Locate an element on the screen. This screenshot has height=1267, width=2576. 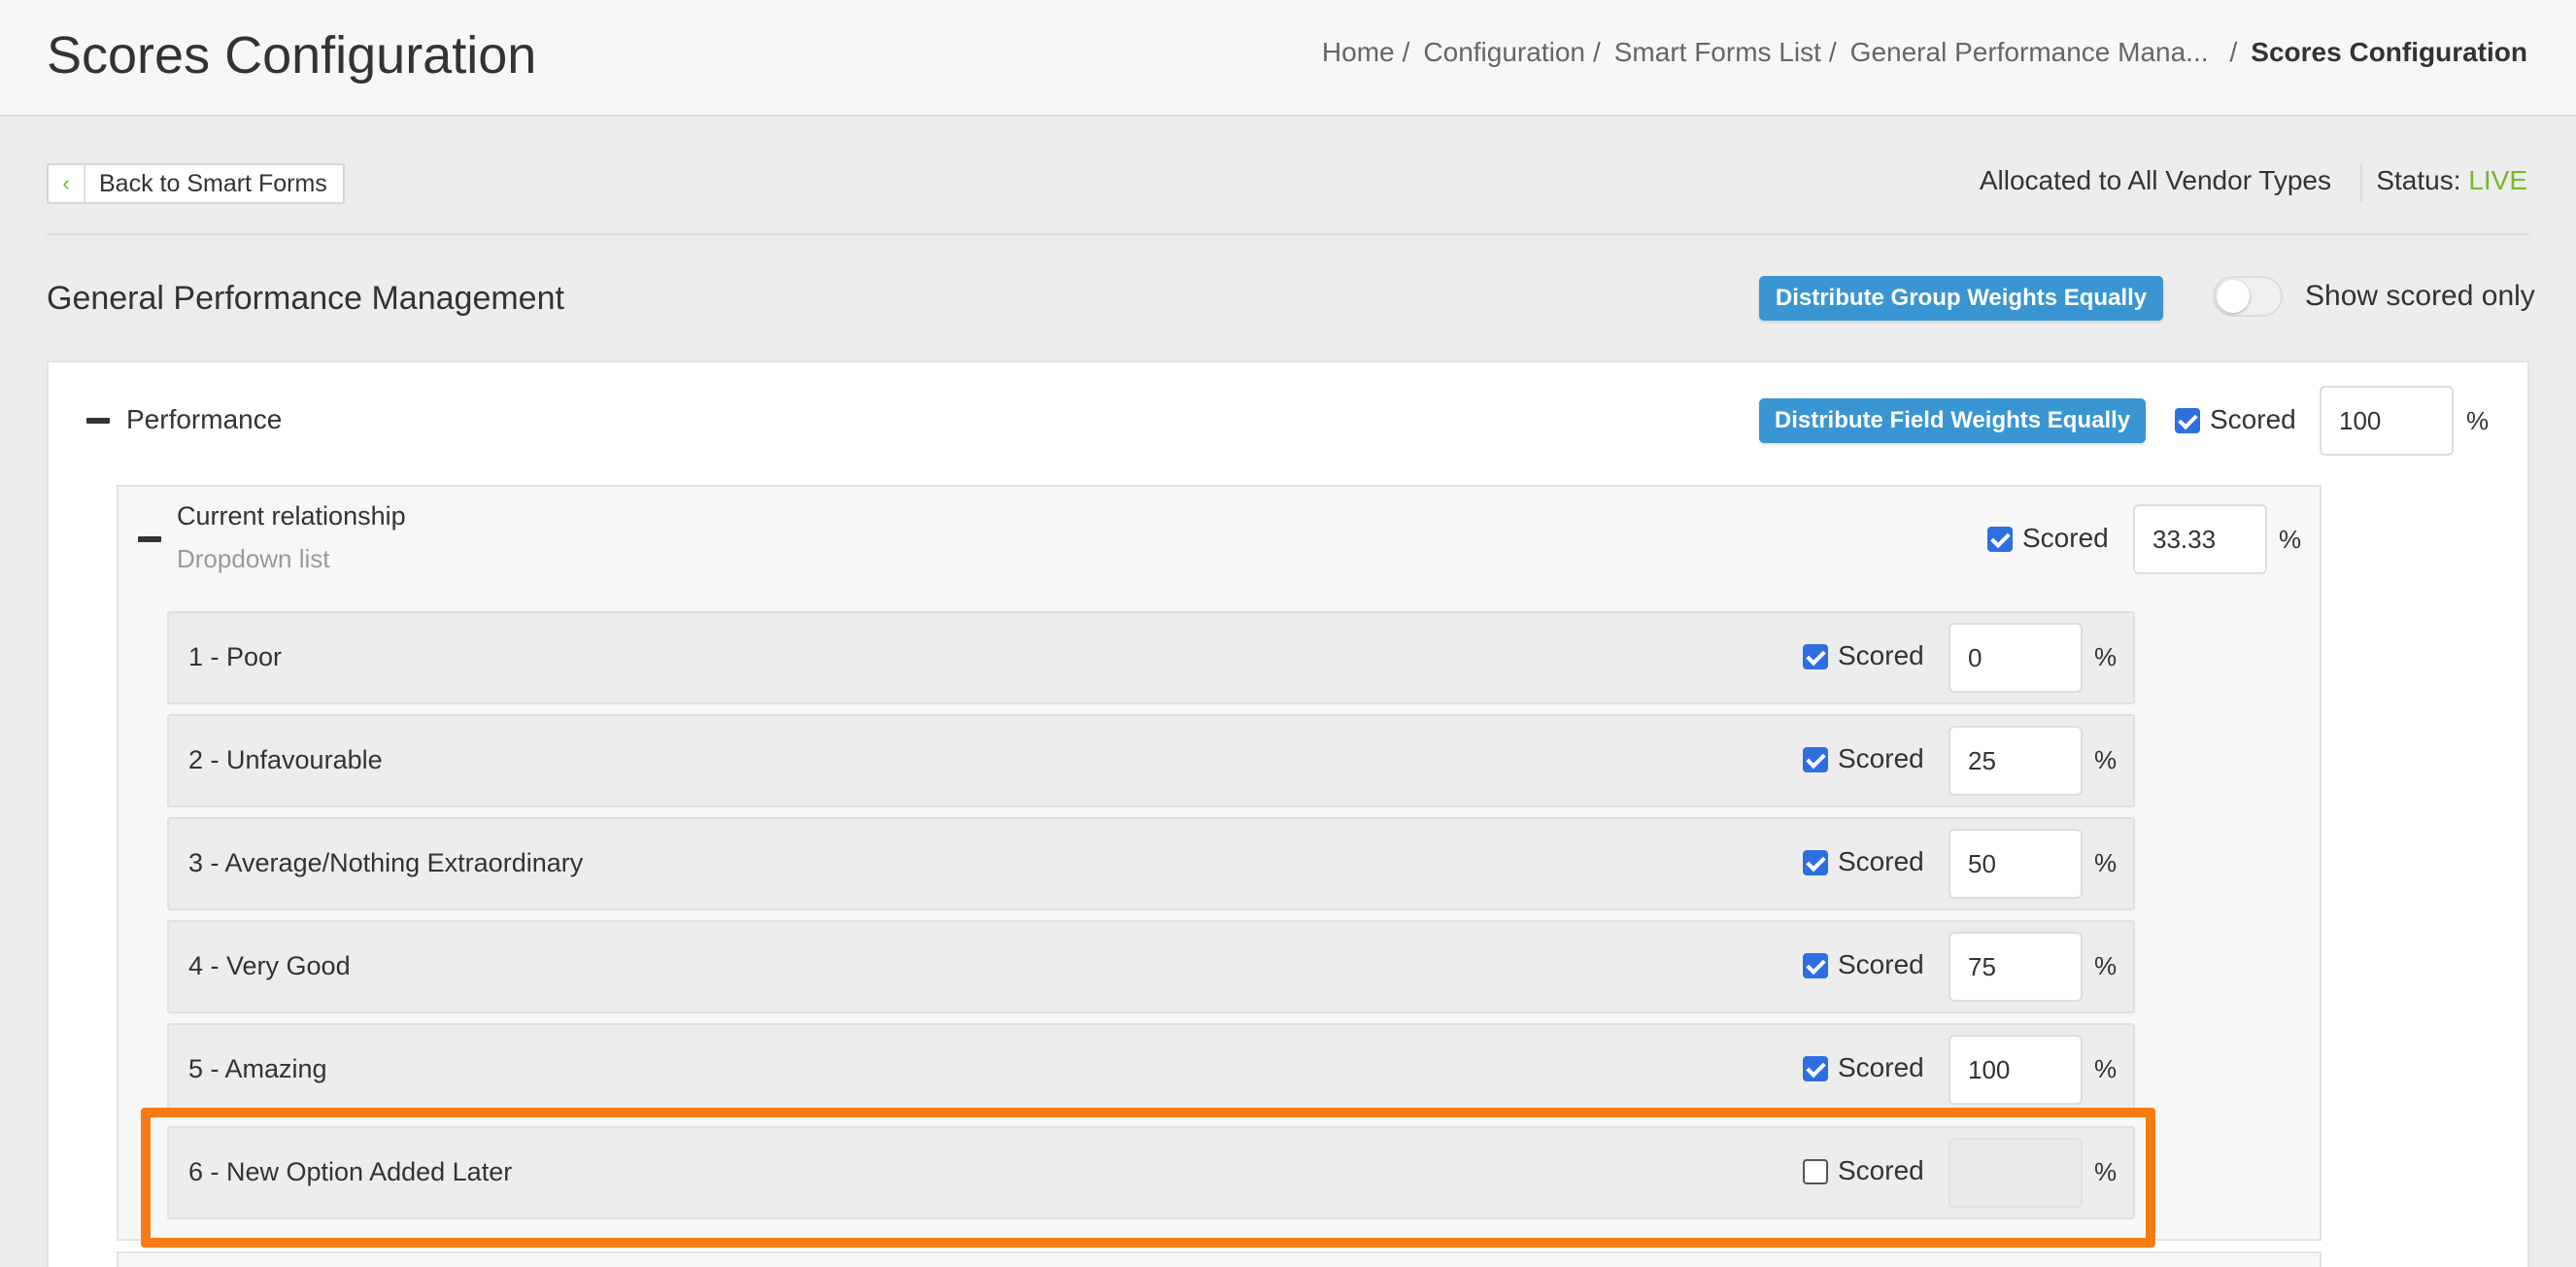
show-scored-only-toggle is located at coordinates (2248, 296).